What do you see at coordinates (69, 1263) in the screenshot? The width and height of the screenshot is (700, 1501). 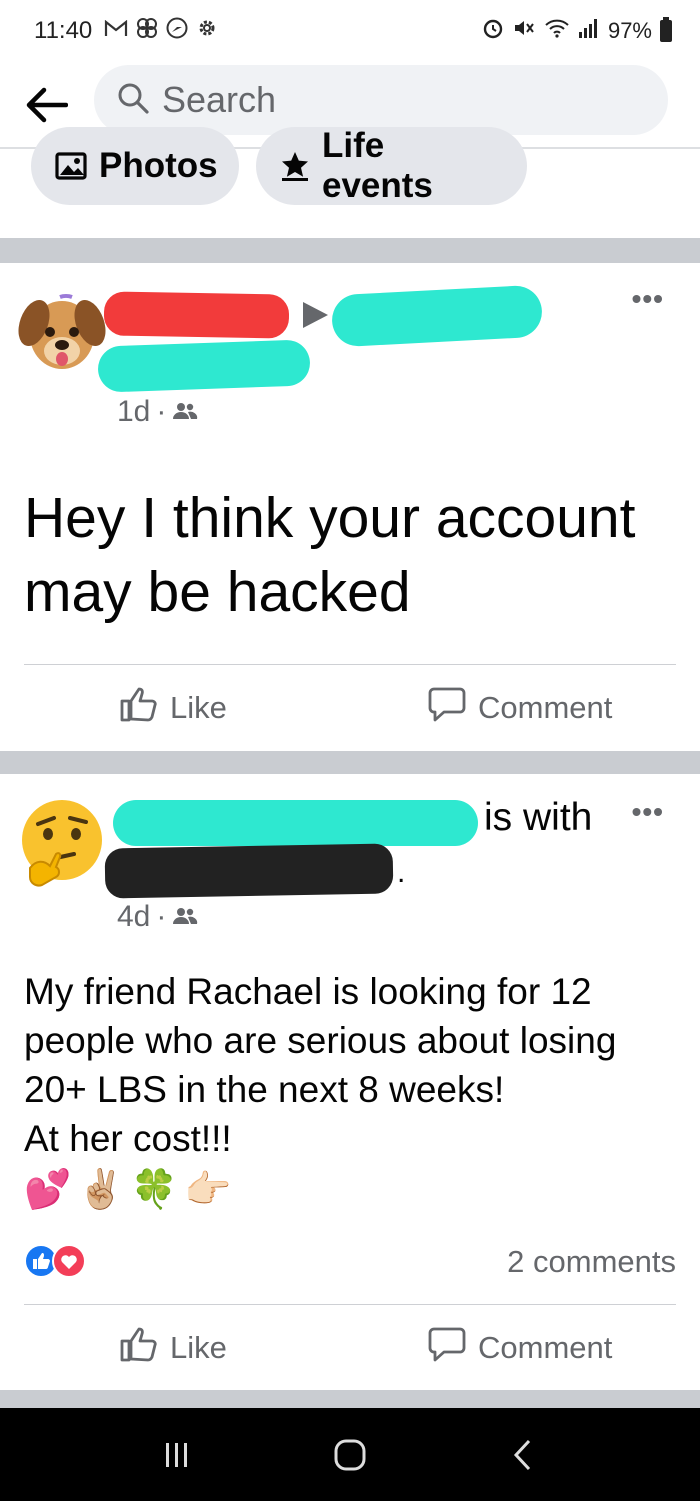 I see `love-reaction-icon` at bounding box center [69, 1263].